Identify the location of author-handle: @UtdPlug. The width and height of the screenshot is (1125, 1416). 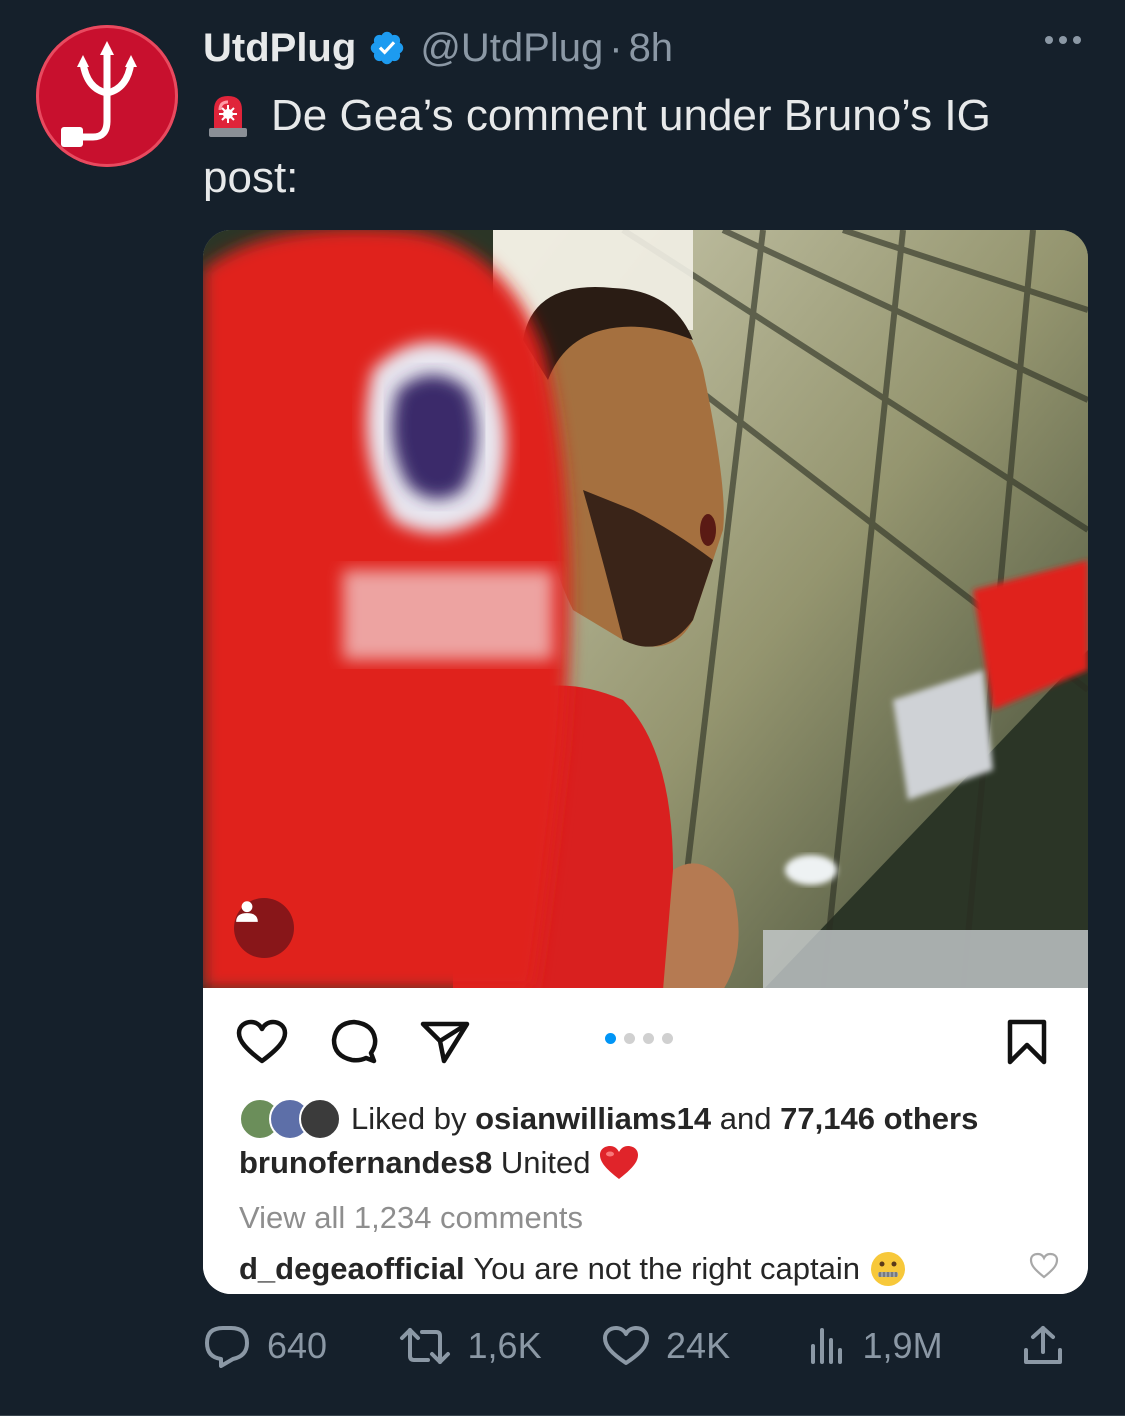
(511, 48).